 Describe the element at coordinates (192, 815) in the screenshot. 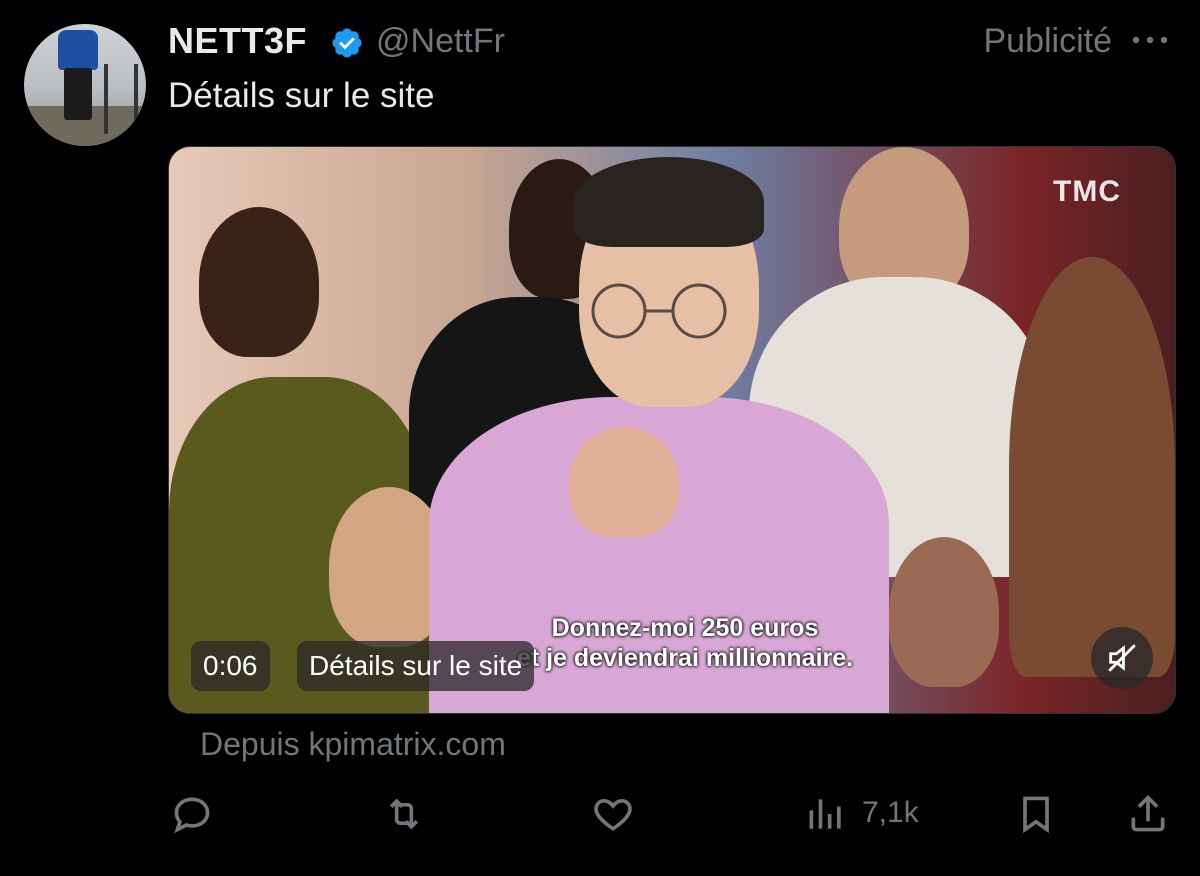

I see `reply-icon` at that location.